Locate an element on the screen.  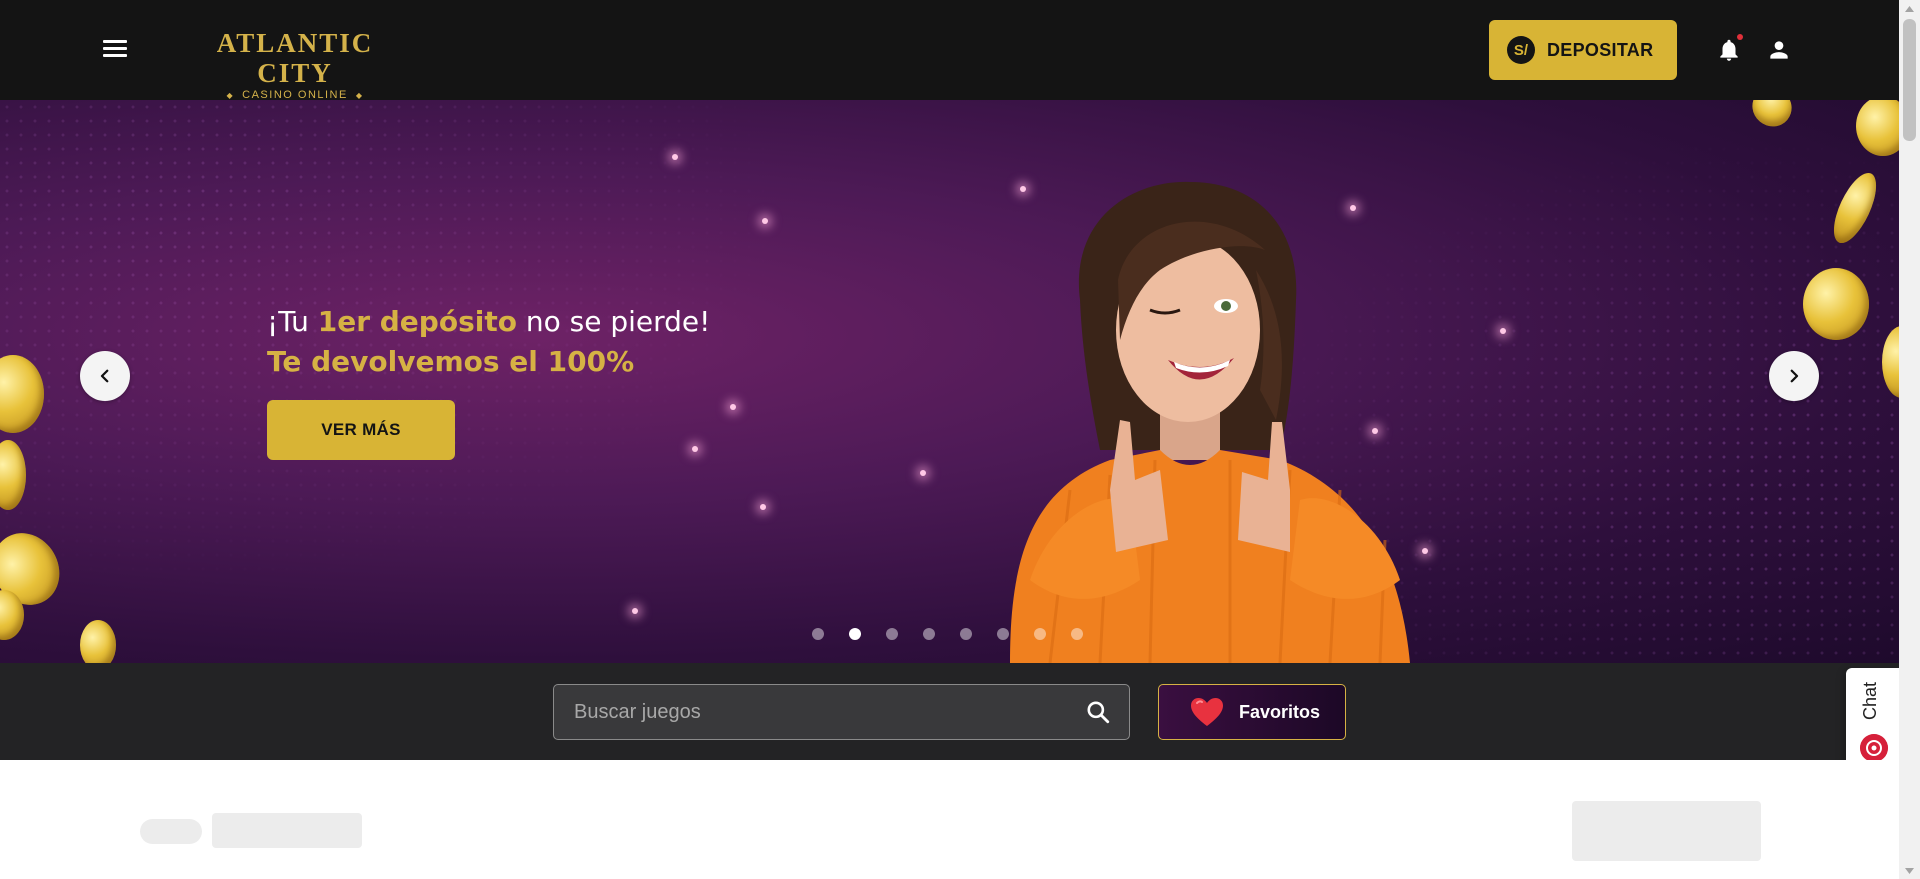
currency-icon: S/ is located at coordinates (1521, 50).